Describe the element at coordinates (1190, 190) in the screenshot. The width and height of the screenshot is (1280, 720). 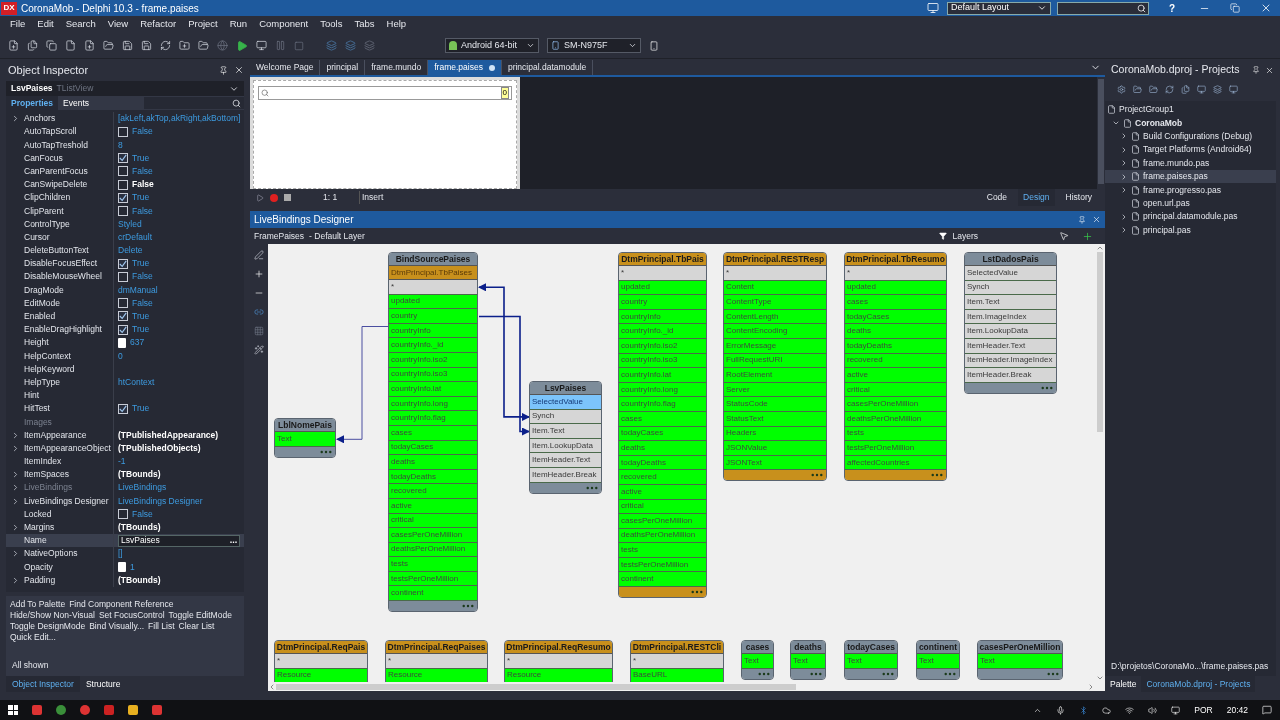
I see `tree-item: frame.progresso.pas` at that location.